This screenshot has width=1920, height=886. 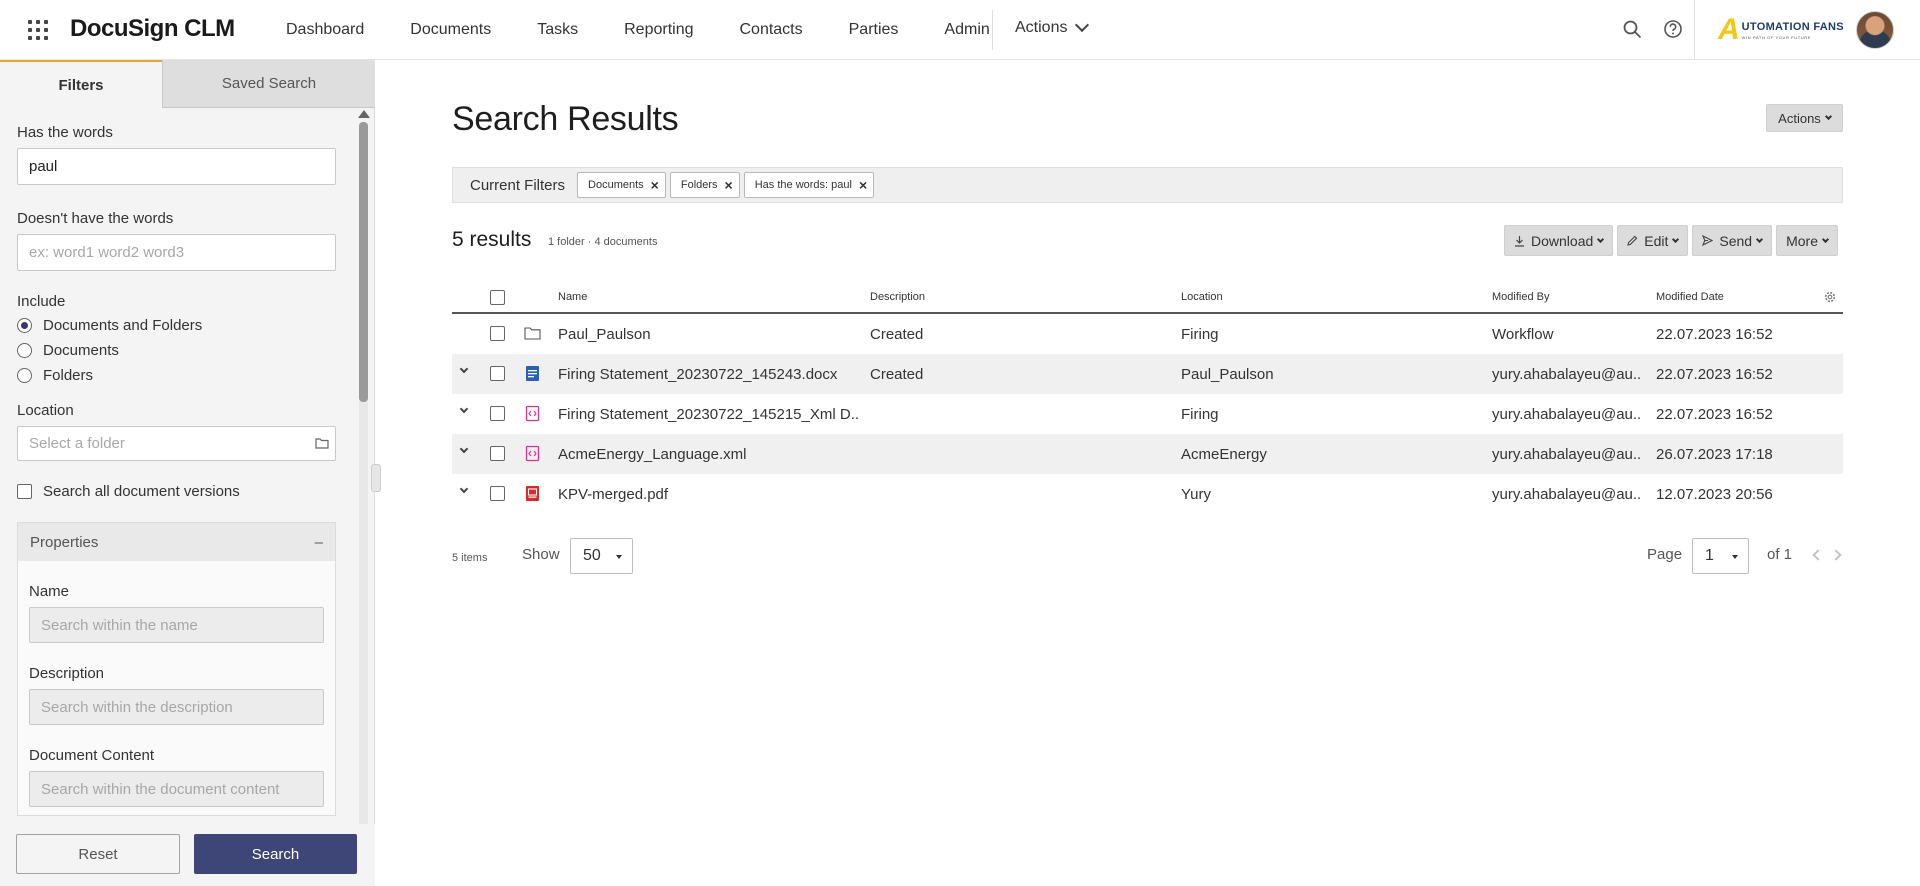 What do you see at coordinates (770, 30) in the screenshot?
I see `nav-contacts: Contacts` at bounding box center [770, 30].